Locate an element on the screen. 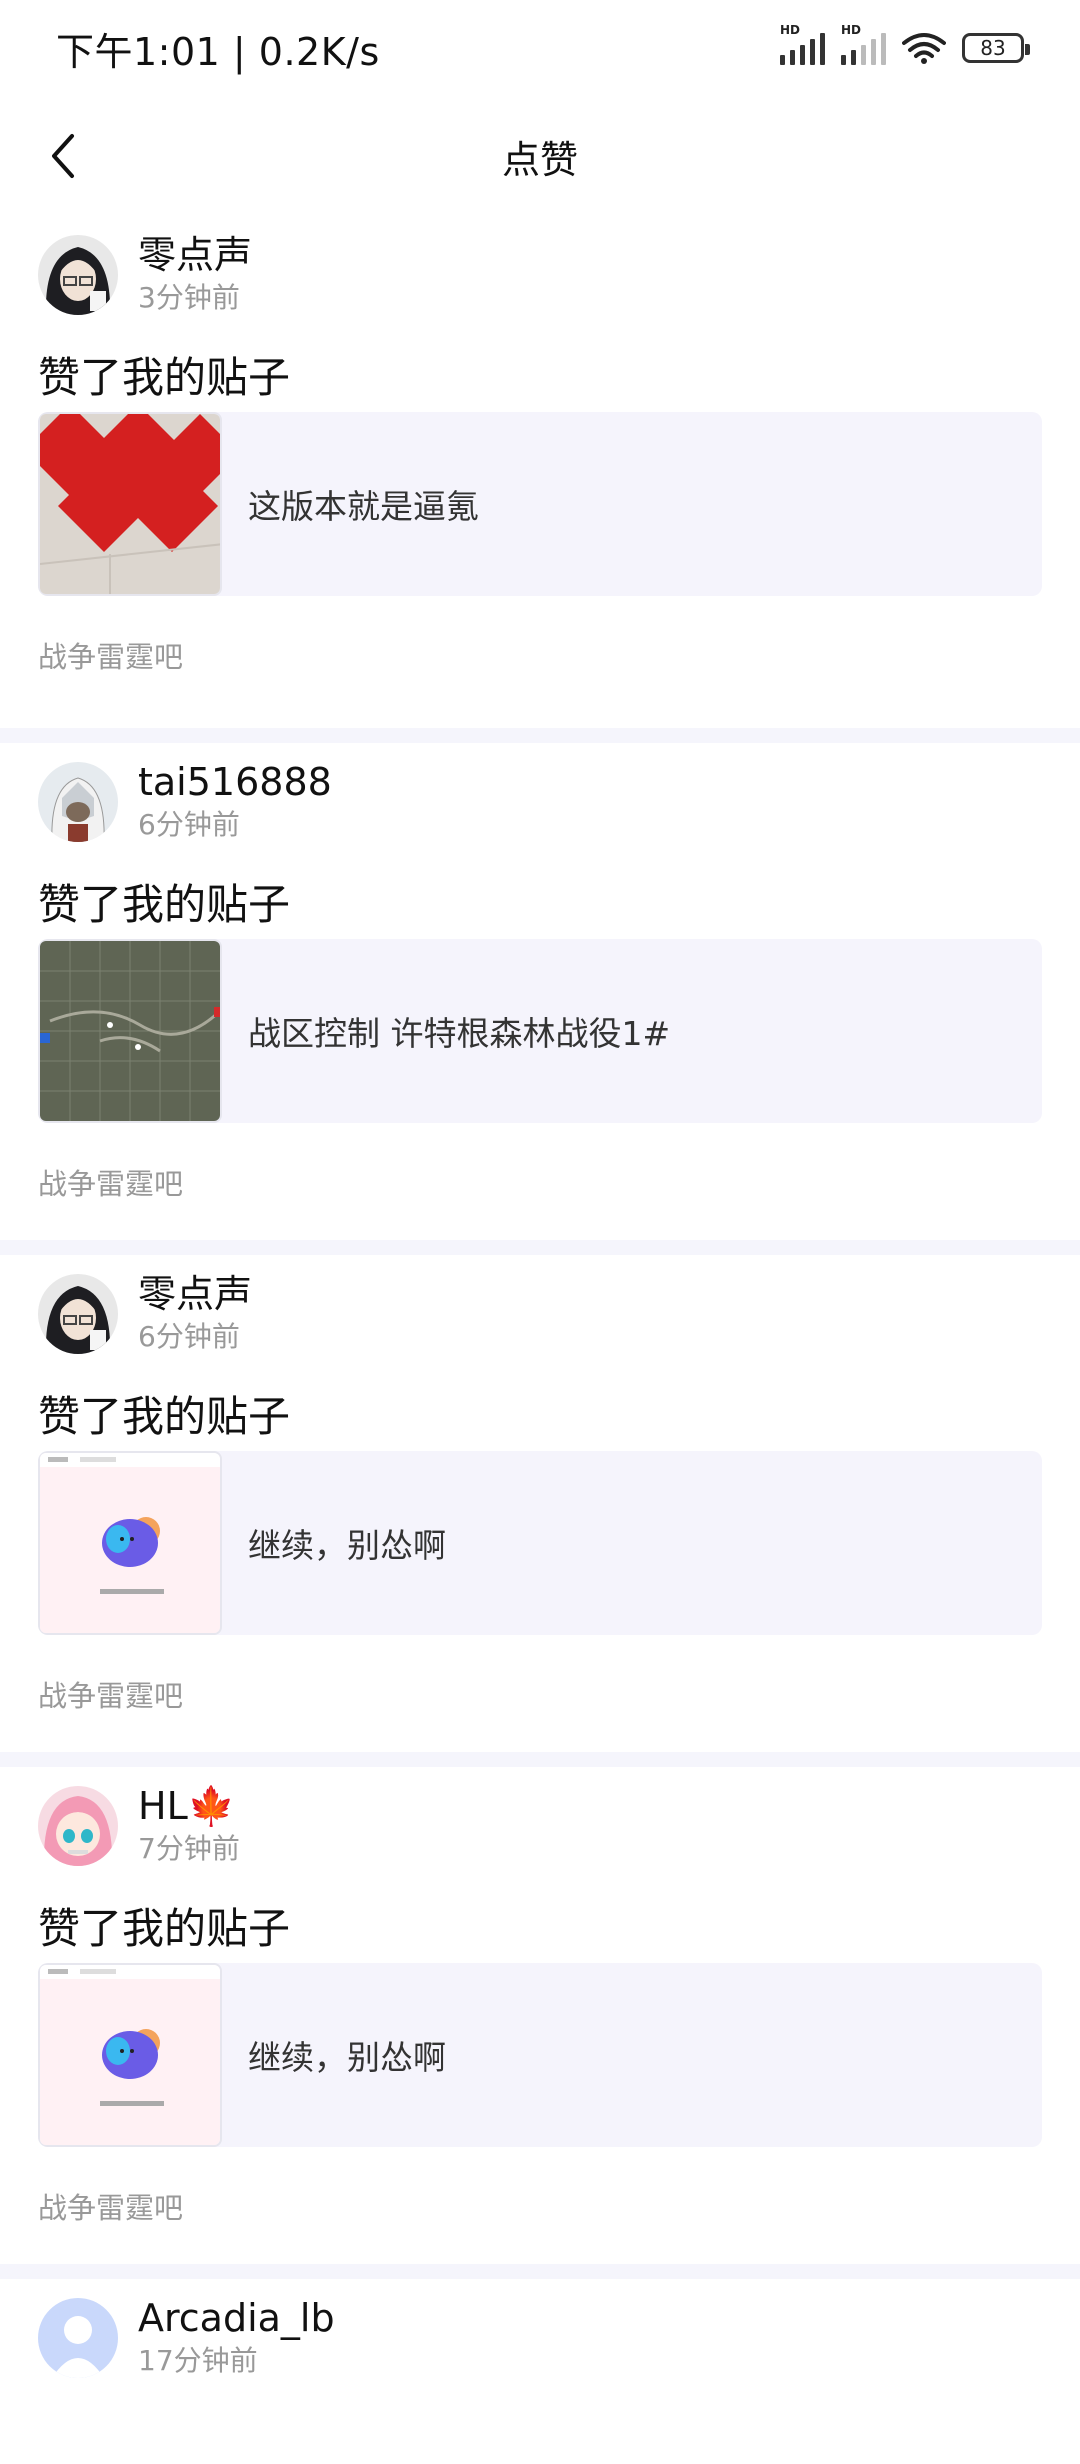 This screenshot has width=1080, height=2464. post-preview: 战区控制 许特根森林战役1# is located at coordinates (540, 1031).